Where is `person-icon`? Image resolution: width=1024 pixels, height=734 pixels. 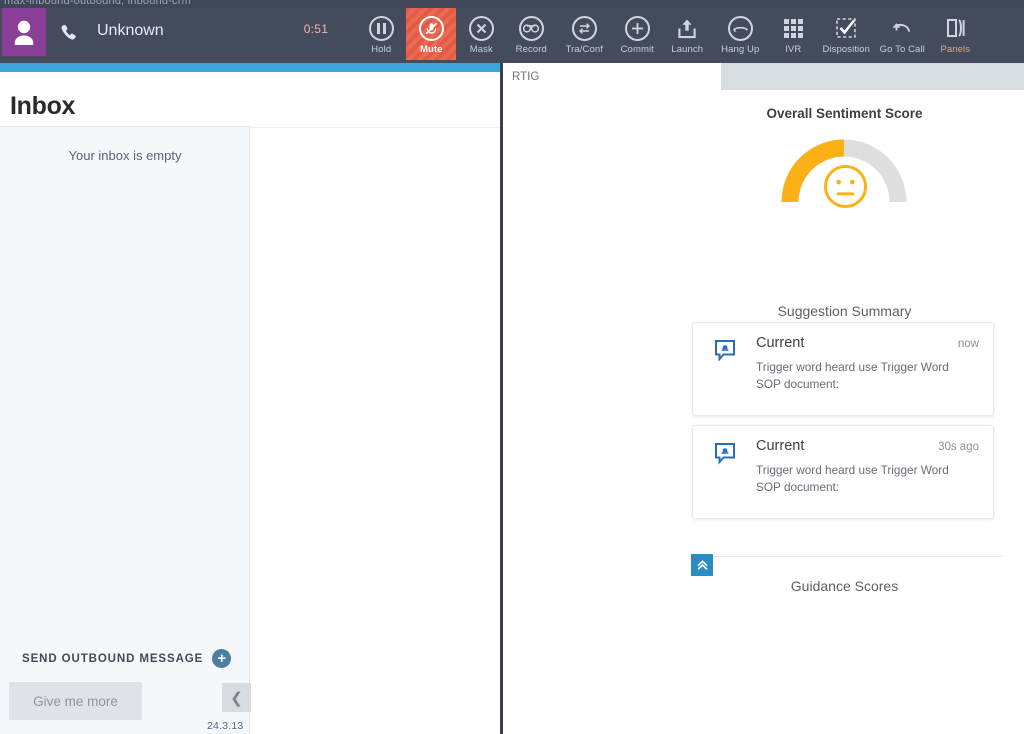 person-icon is located at coordinates (24, 32).